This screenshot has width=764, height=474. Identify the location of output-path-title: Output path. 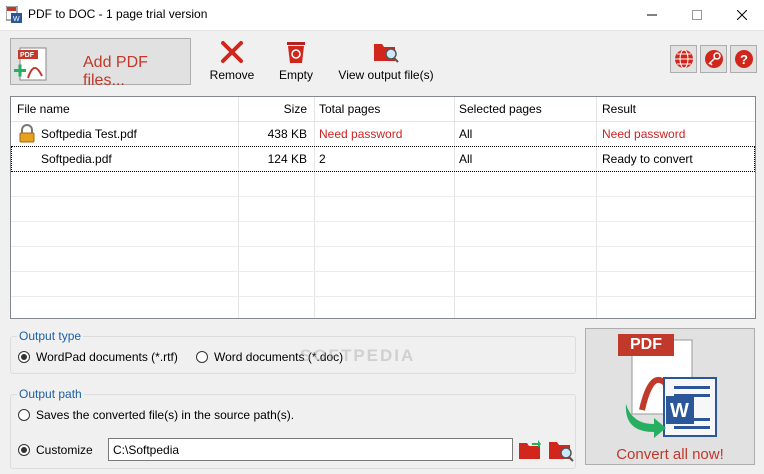
(50, 394).